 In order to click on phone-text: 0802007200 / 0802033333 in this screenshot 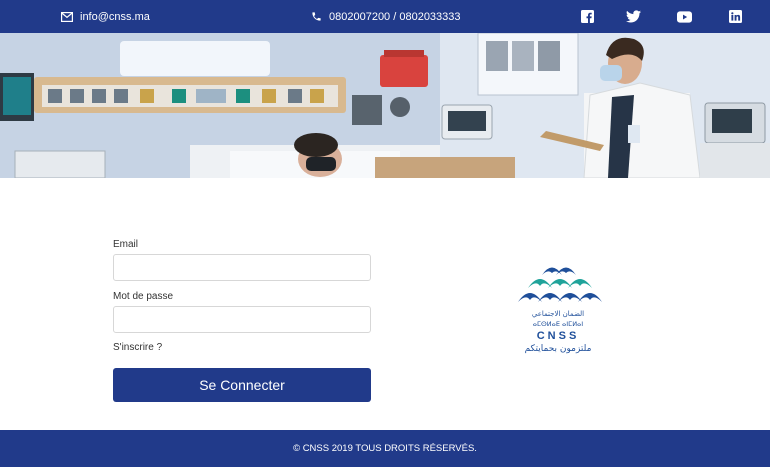, I will do `click(395, 17)`.